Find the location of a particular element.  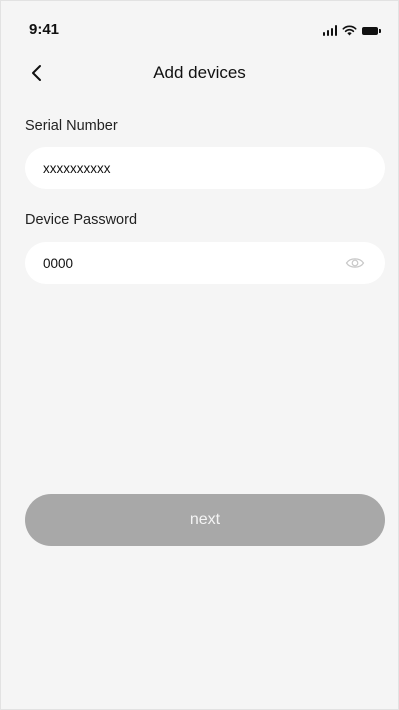

status-time: 9:41 is located at coordinates (44, 29).